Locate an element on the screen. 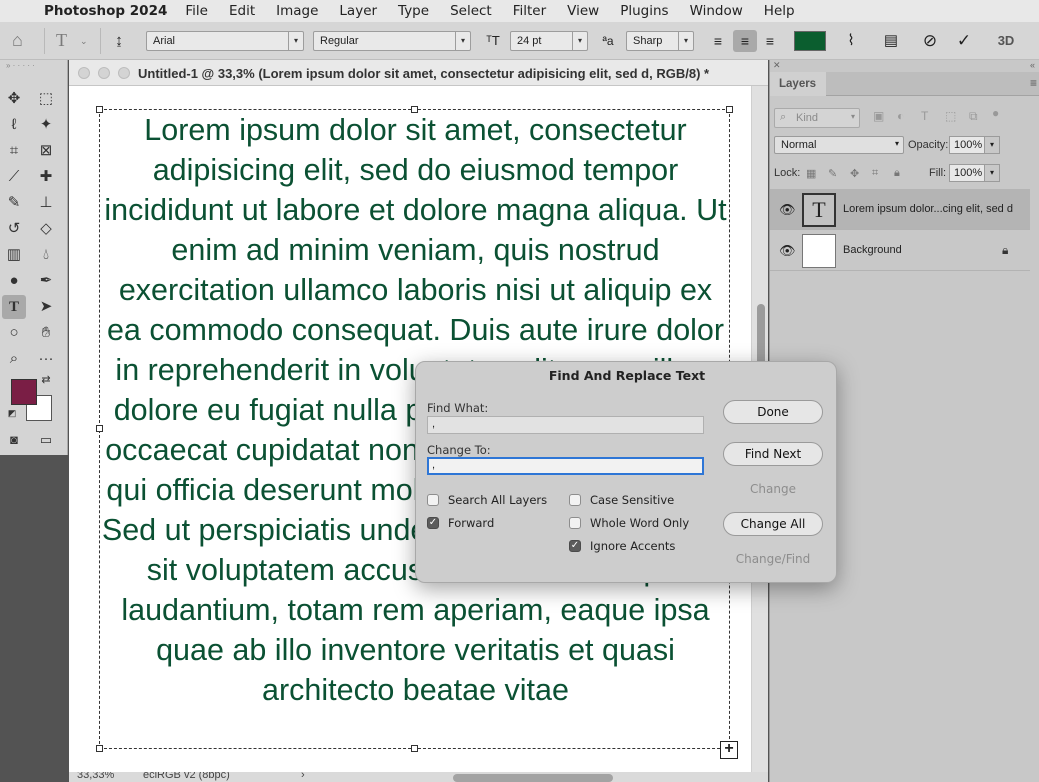 Image resolution: width=1039 pixels, height=782 pixels. close-window-icon is located at coordinates (84, 73).